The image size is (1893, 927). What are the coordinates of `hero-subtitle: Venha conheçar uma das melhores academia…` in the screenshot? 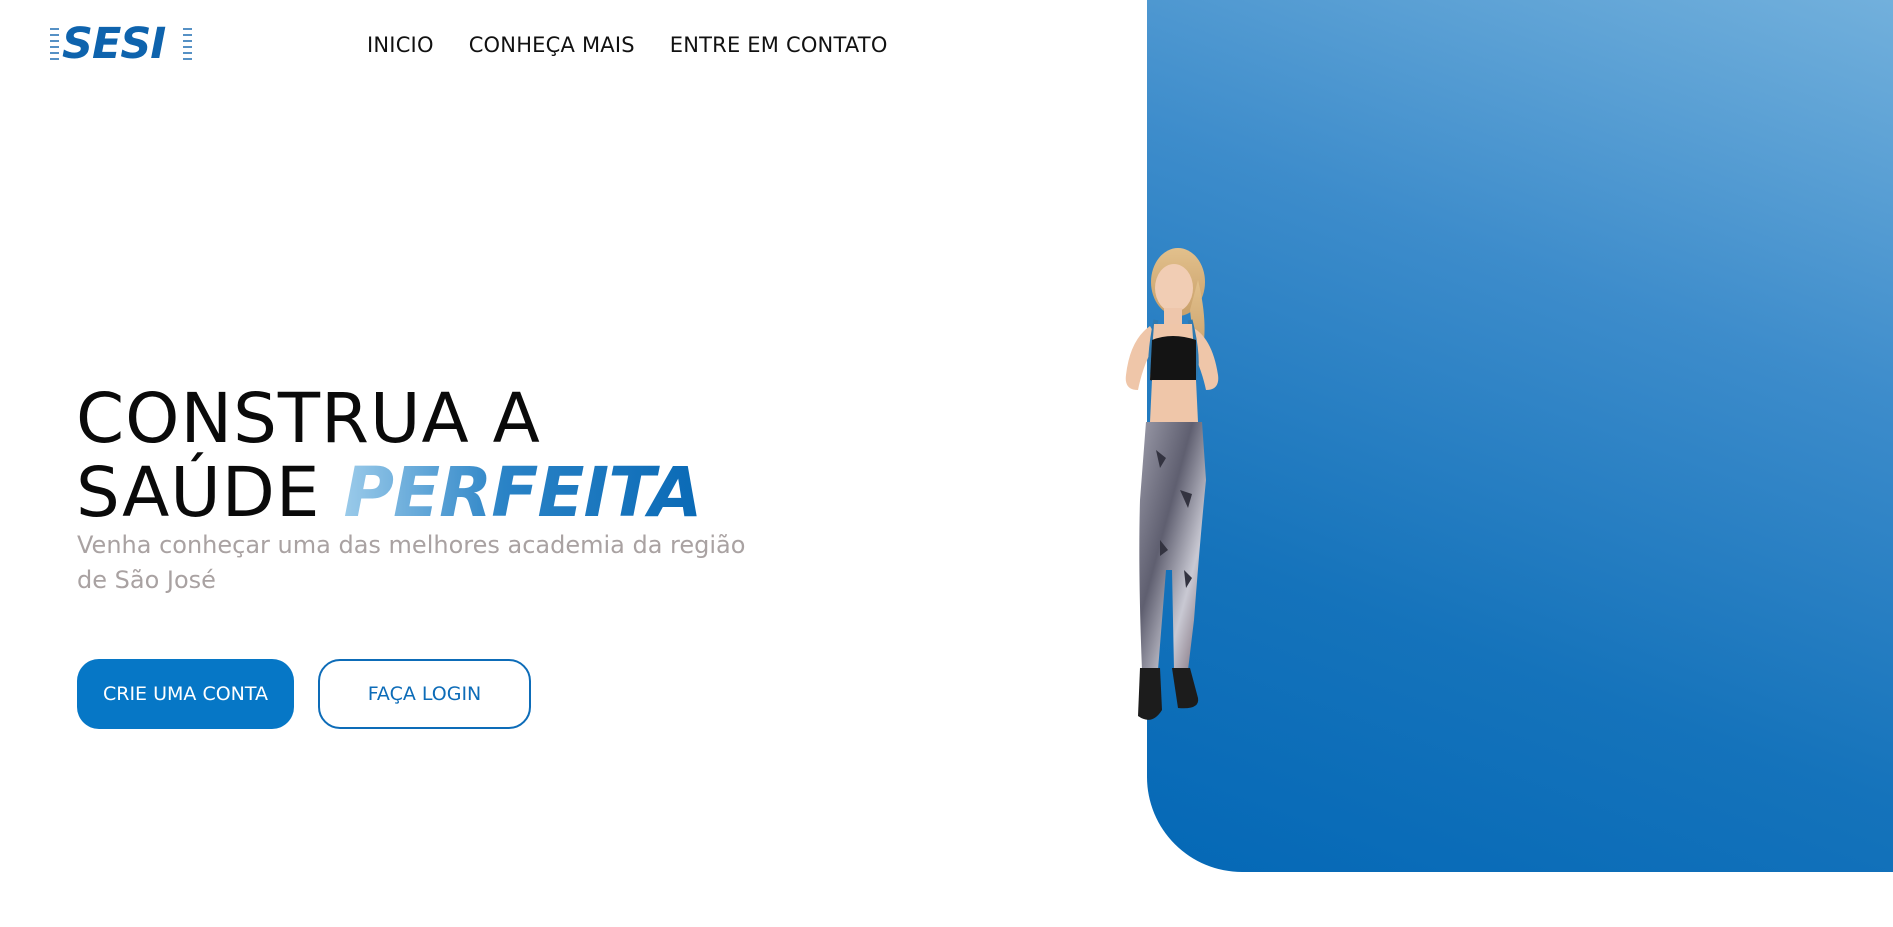 It's located at (411, 562).